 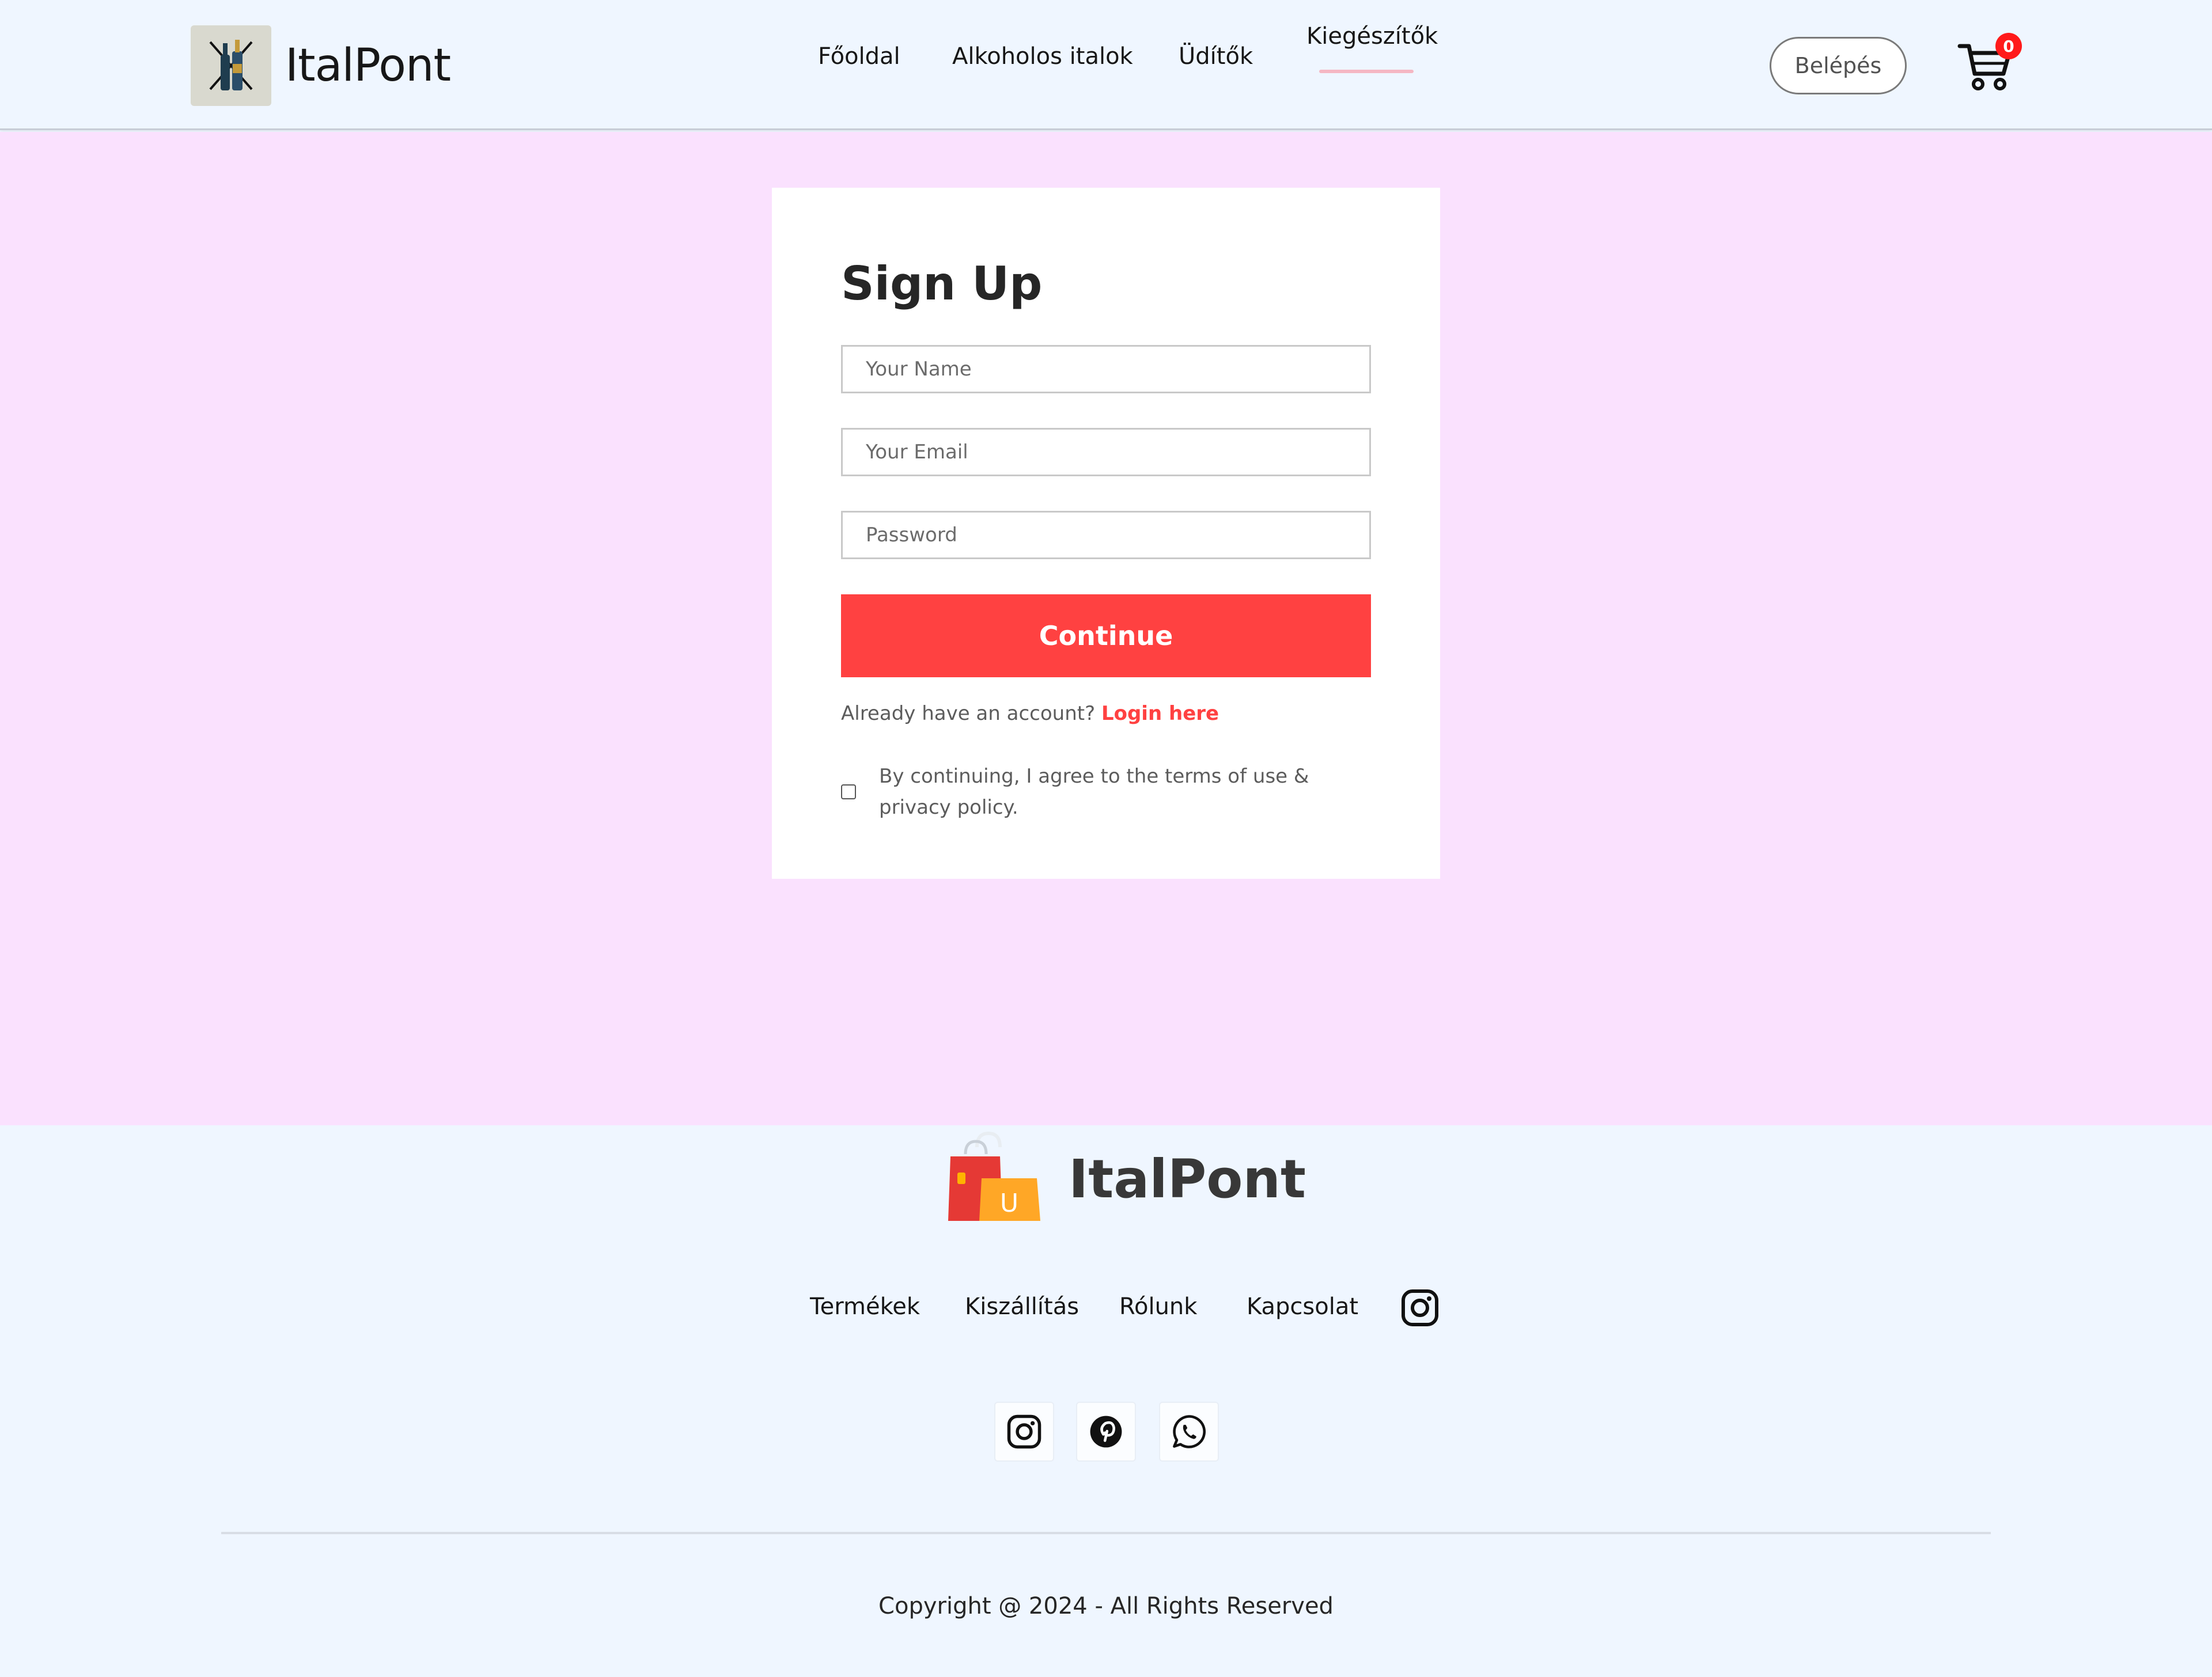 I want to click on terms-checkbox, so click(x=848, y=791).